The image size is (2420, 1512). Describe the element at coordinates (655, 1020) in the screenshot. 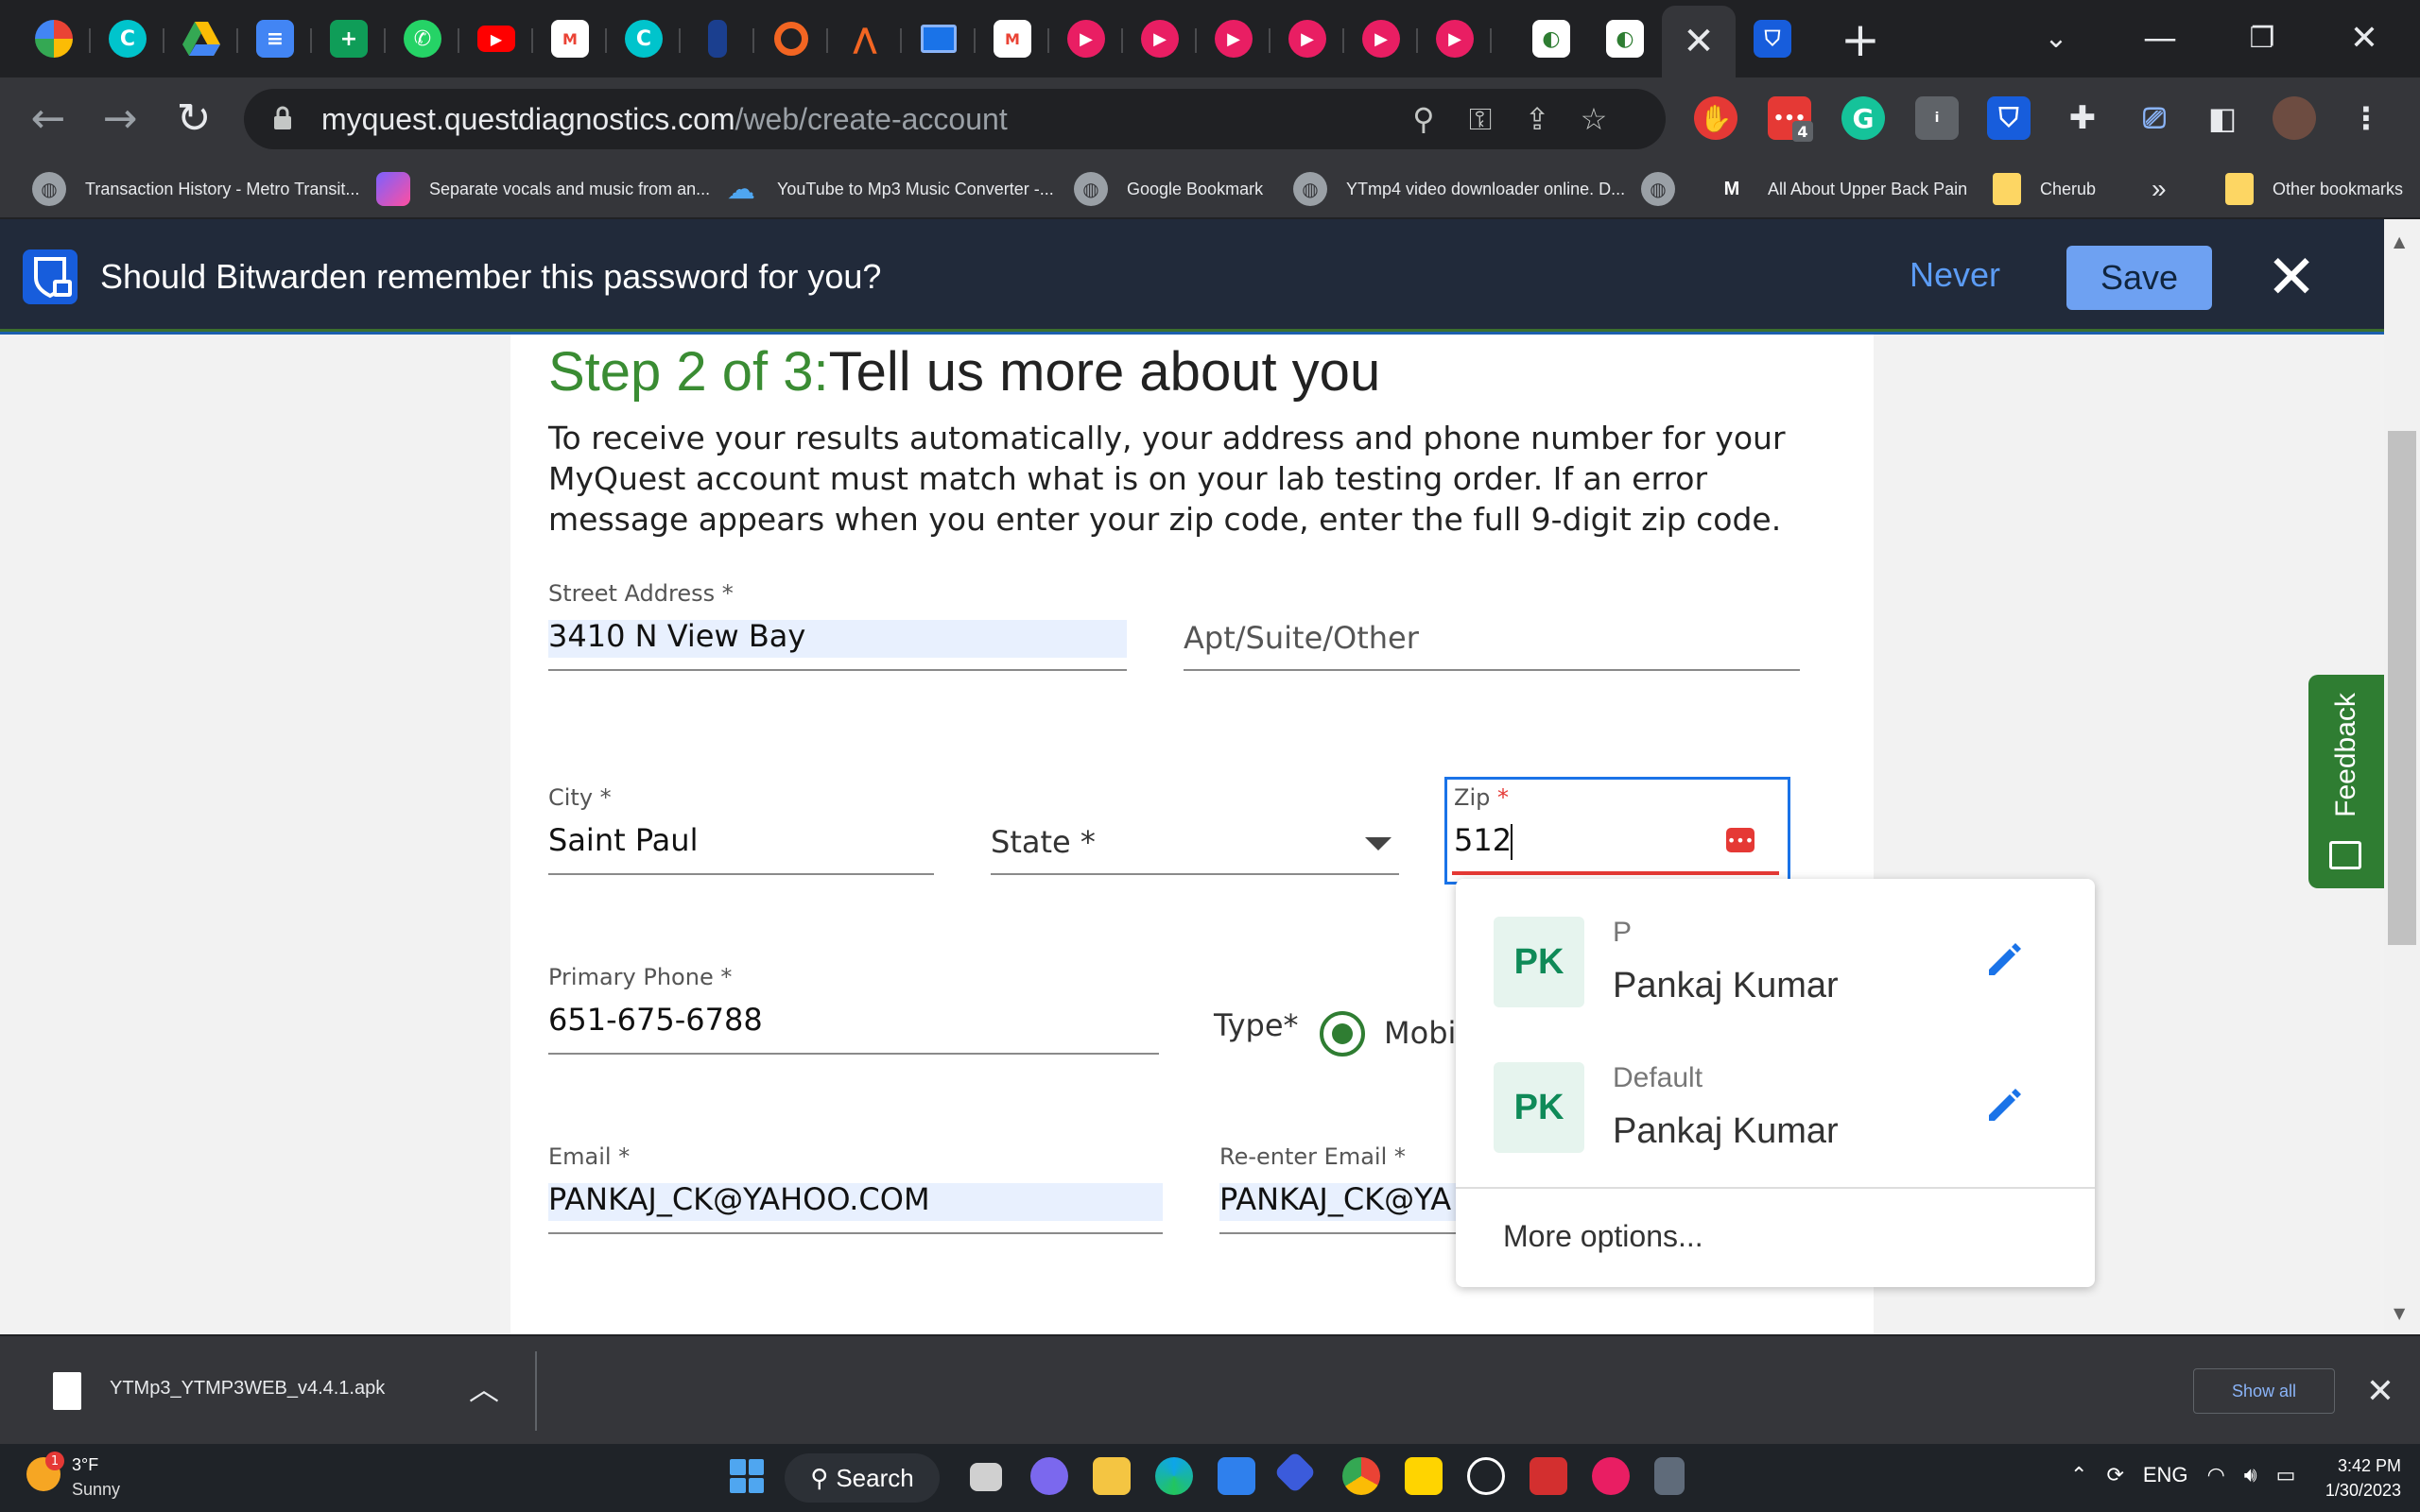

I see `primary-phone-input: 651-675-6788` at that location.